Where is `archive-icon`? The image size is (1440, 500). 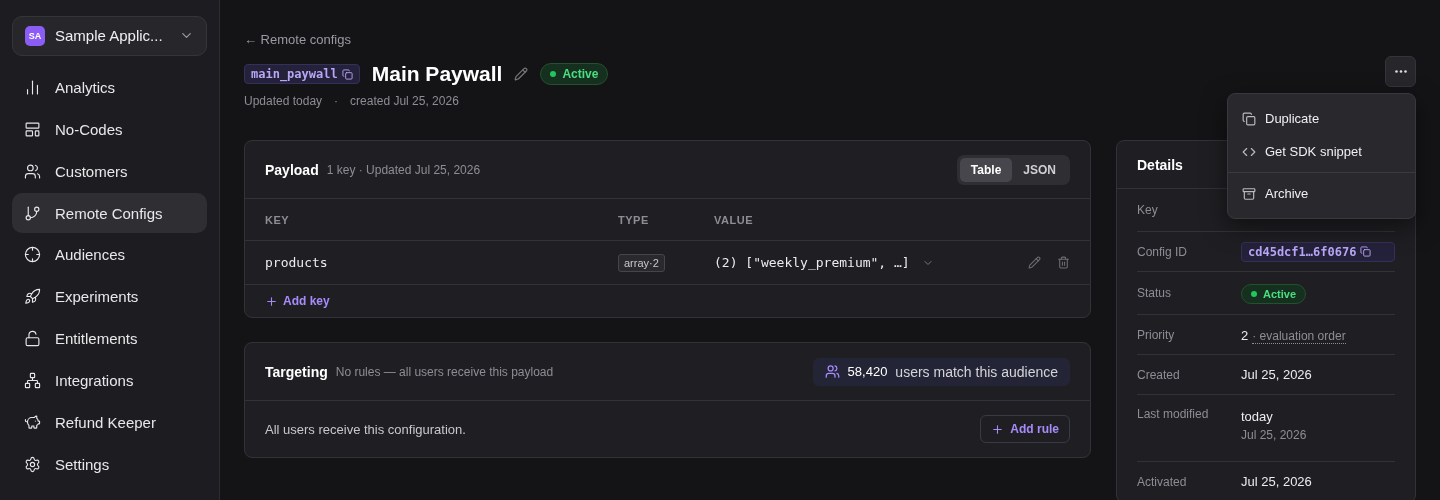
archive-icon is located at coordinates (1249, 193).